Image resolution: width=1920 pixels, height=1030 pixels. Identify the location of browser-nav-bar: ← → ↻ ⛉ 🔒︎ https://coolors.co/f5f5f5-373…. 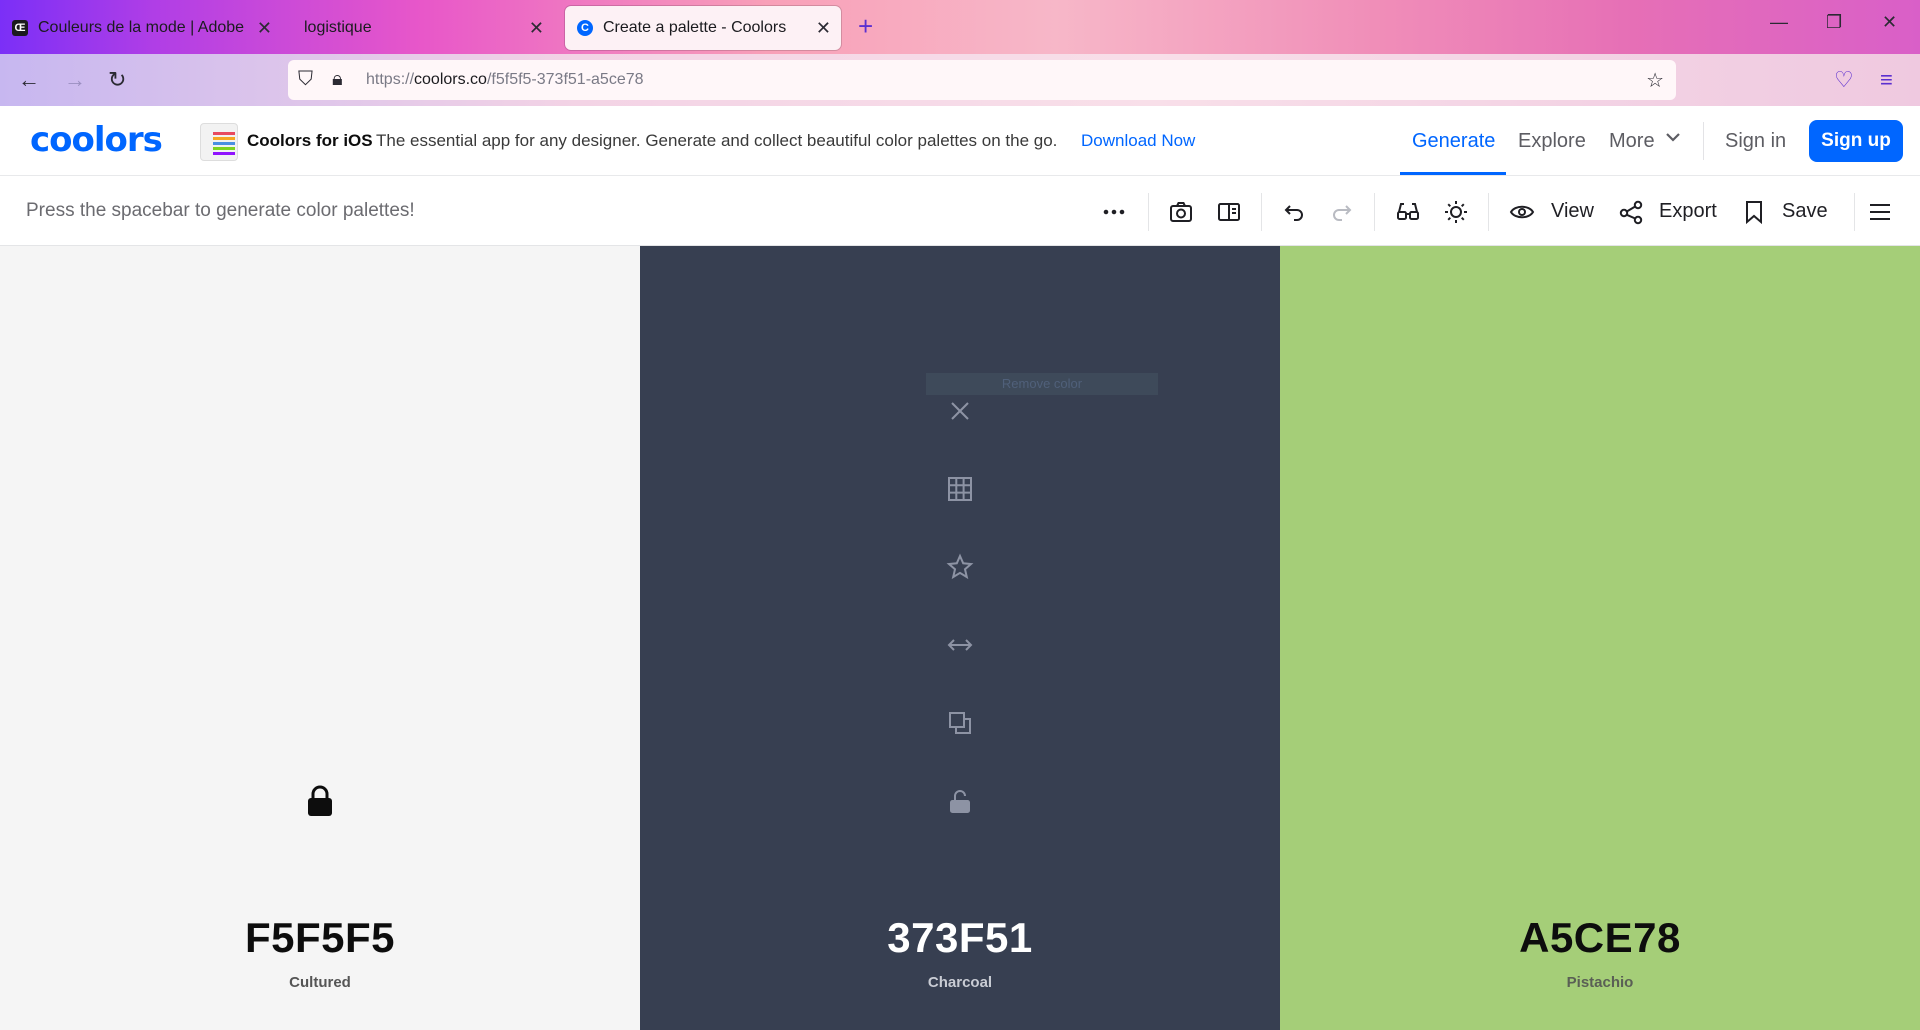
(960, 80).